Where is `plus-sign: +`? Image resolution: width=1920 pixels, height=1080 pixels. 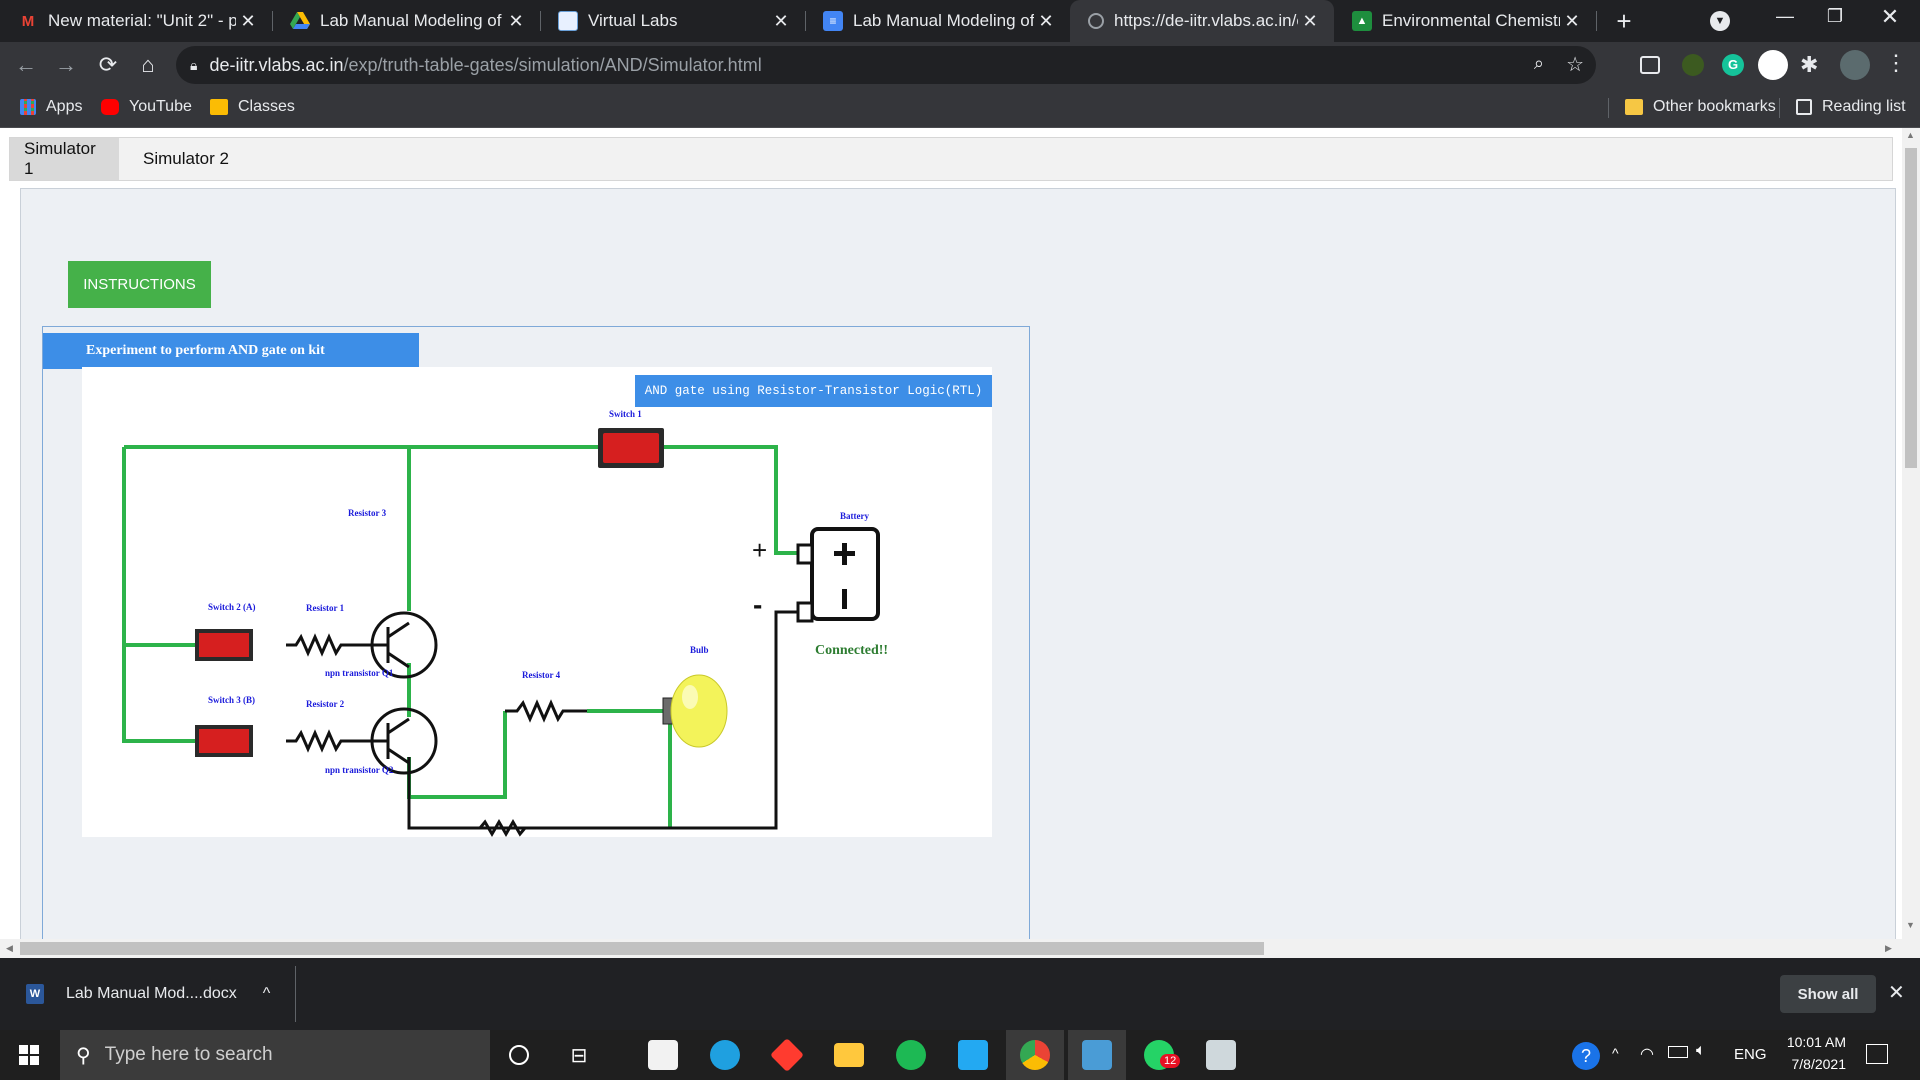 plus-sign: + is located at coordinates (760, 550).